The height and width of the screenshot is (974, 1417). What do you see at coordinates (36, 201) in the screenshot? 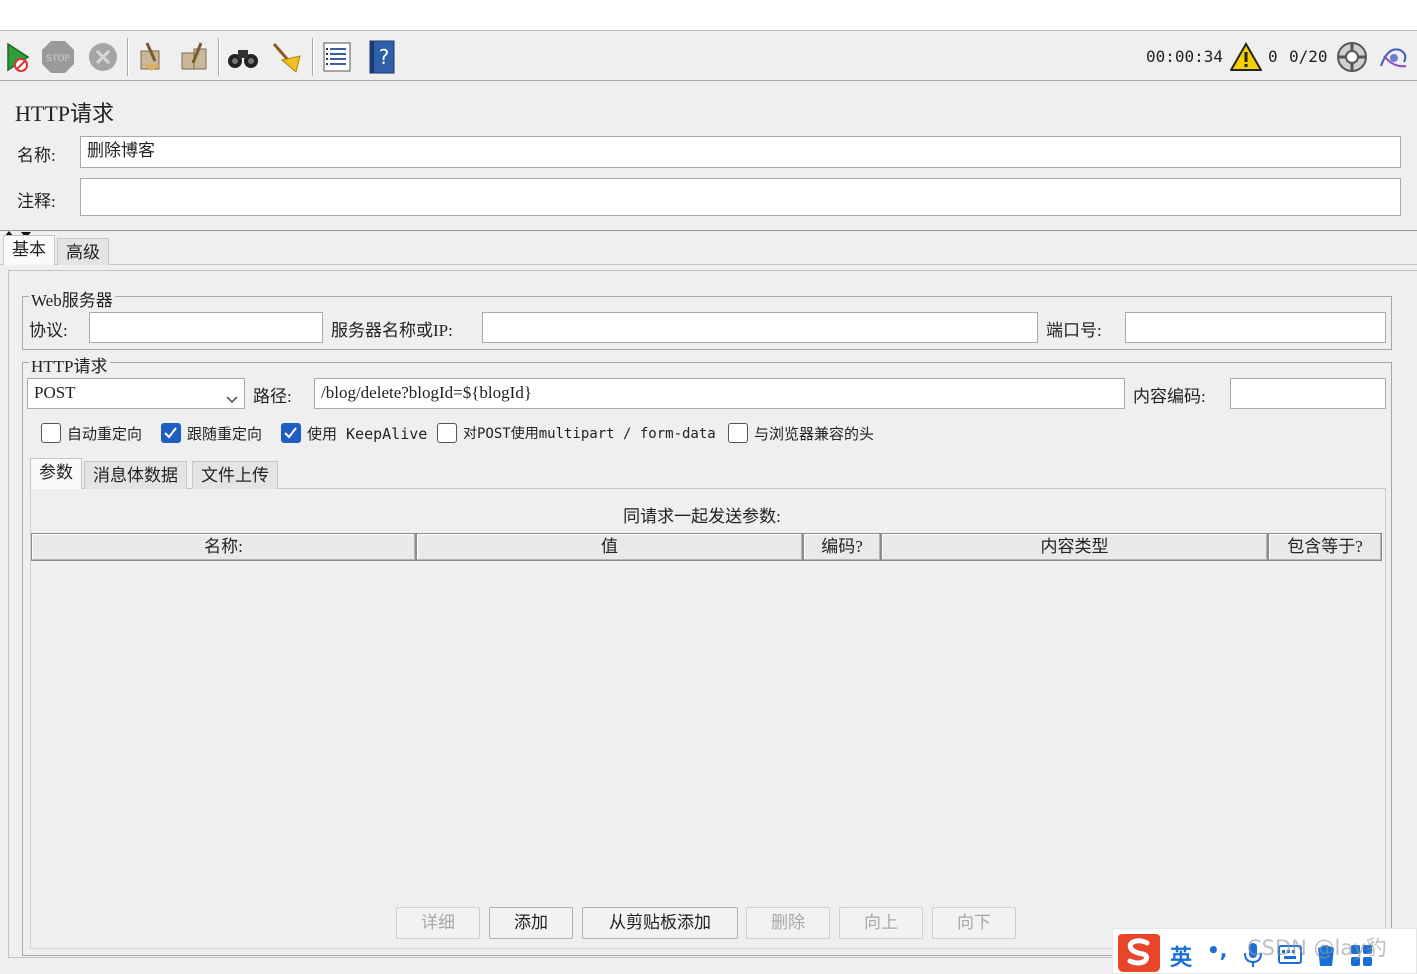
I see `comment-label: 注释:` at bounding box center [36, 201].